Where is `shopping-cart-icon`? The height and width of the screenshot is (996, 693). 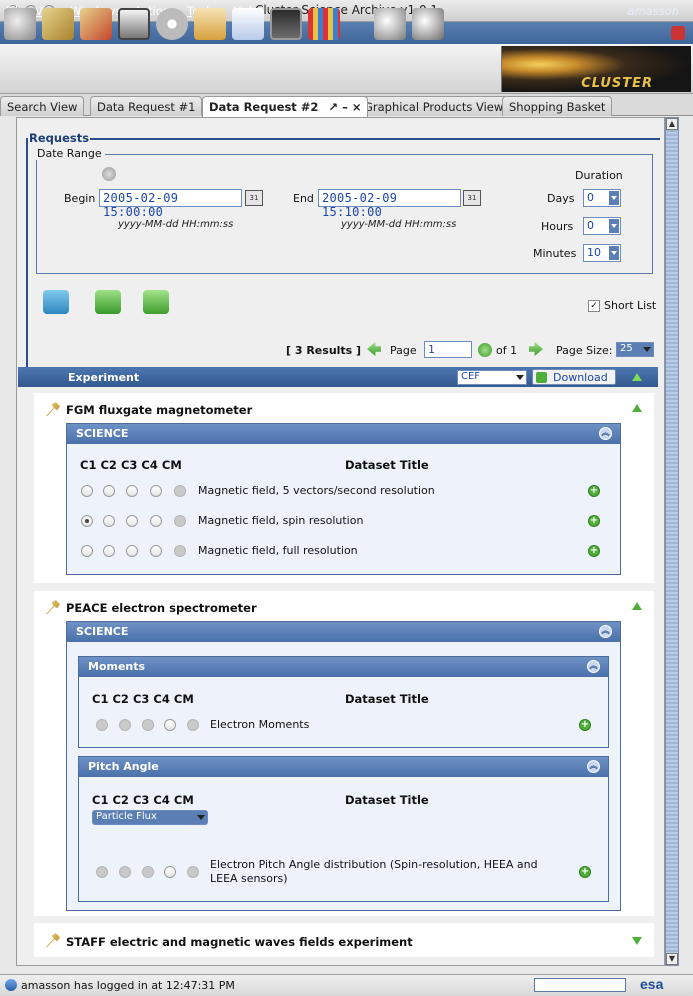
shopping-cart-icon is located at coordinates (134, 24).